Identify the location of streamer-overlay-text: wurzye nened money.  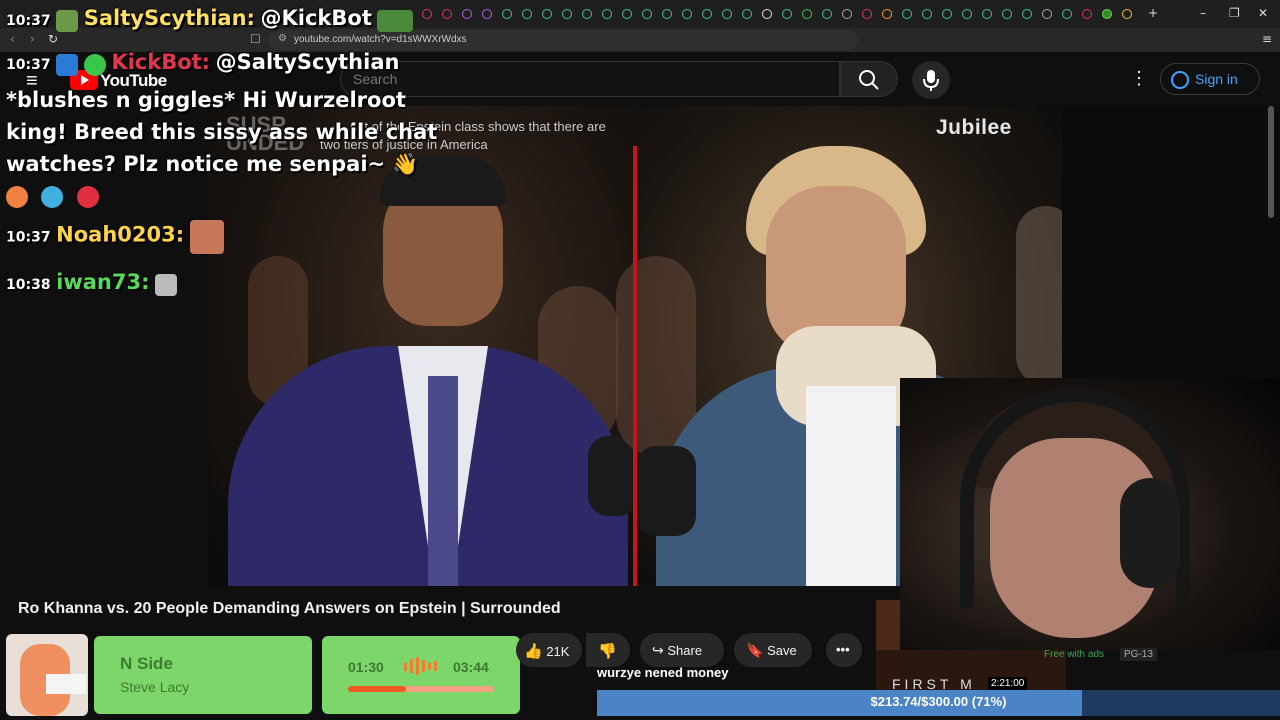
(663, 672).